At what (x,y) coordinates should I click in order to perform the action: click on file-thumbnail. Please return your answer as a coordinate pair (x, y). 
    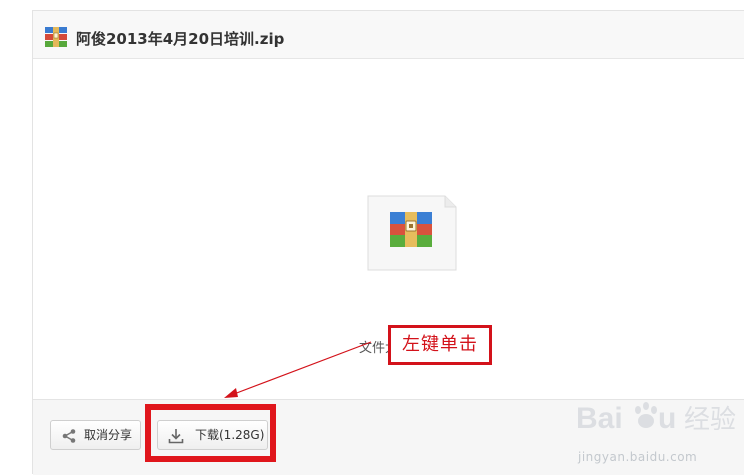
    Looking at the image, I should click on (412, 233).